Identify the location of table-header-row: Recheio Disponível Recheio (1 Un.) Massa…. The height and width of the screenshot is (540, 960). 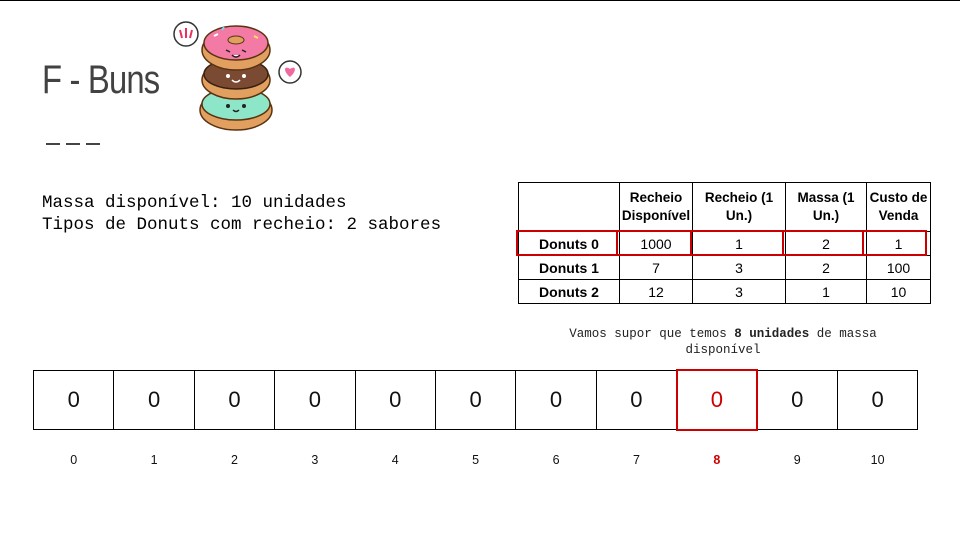
(724, 207).